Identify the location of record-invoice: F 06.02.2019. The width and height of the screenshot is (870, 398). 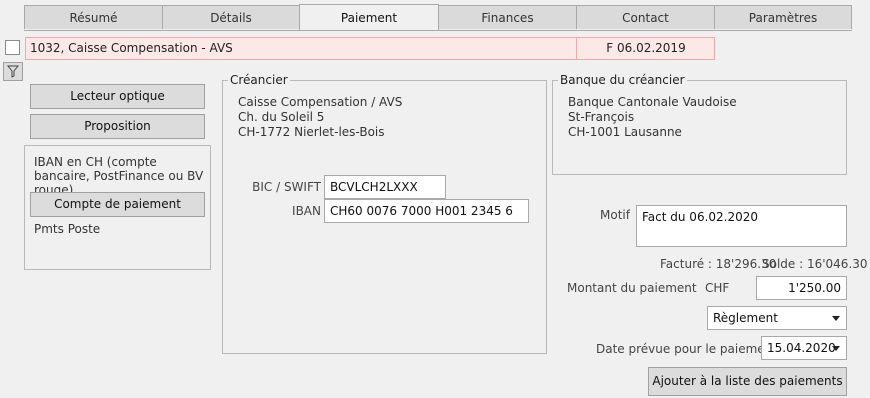
(646, 48).